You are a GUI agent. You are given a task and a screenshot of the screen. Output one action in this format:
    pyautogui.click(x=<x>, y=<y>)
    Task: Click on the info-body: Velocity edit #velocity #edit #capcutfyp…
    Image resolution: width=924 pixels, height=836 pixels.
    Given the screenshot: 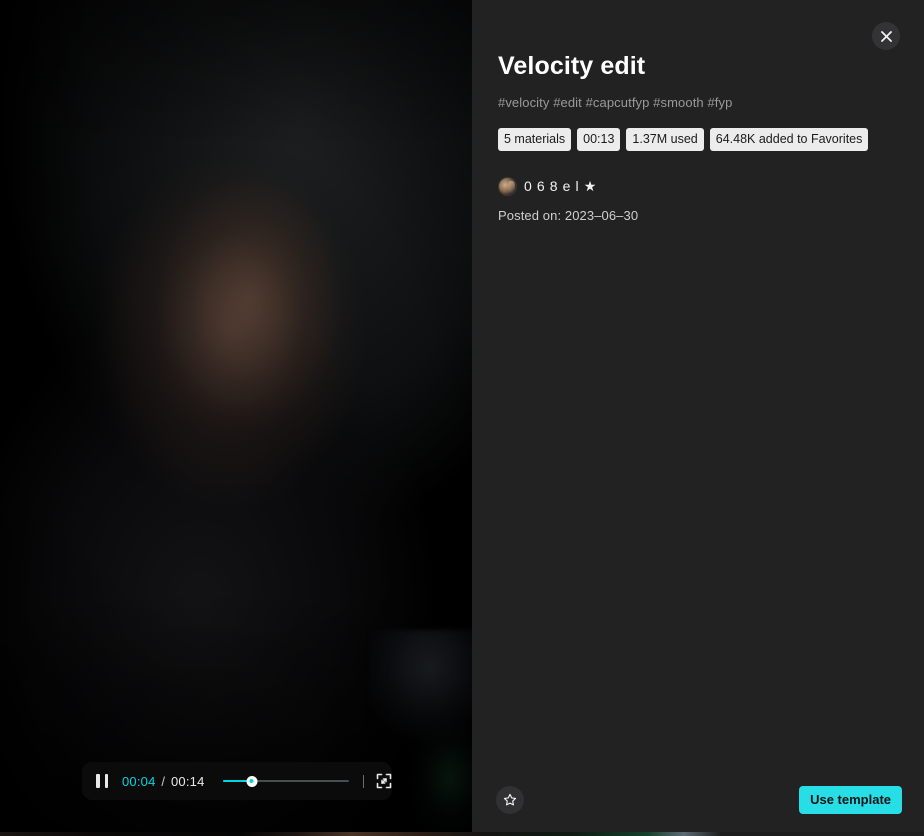 What is the action you would take?
    pyautogui.click(x=698, y=111)
    